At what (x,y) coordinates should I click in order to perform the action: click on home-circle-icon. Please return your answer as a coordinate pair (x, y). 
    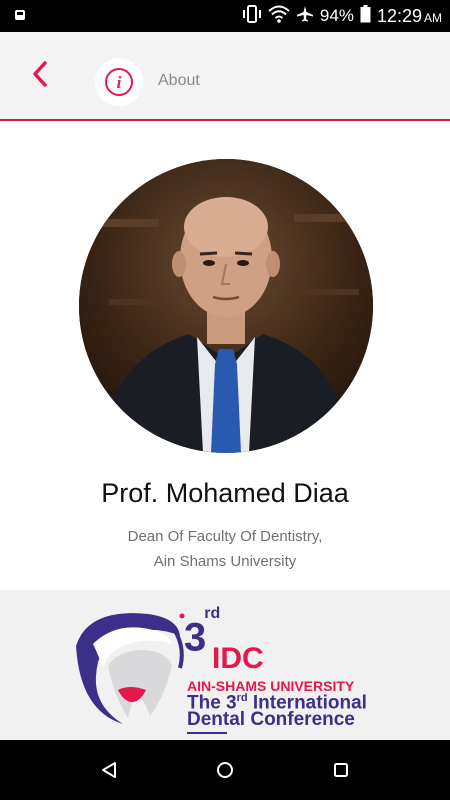
    Looking at the image, I should click on (225, 770).